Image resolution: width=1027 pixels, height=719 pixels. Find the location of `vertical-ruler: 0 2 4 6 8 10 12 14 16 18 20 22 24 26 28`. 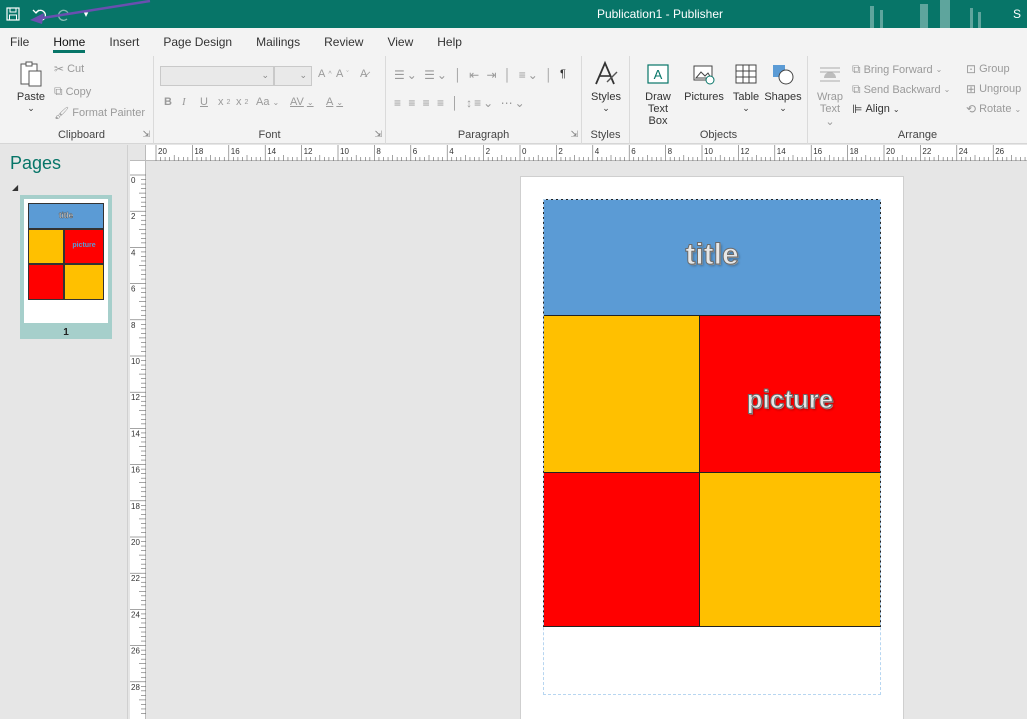

vertical-ruler: 0 2 4 6 8 10 12 14 16 18 20 22 24 26 28 is located at coordinates (138, 440).